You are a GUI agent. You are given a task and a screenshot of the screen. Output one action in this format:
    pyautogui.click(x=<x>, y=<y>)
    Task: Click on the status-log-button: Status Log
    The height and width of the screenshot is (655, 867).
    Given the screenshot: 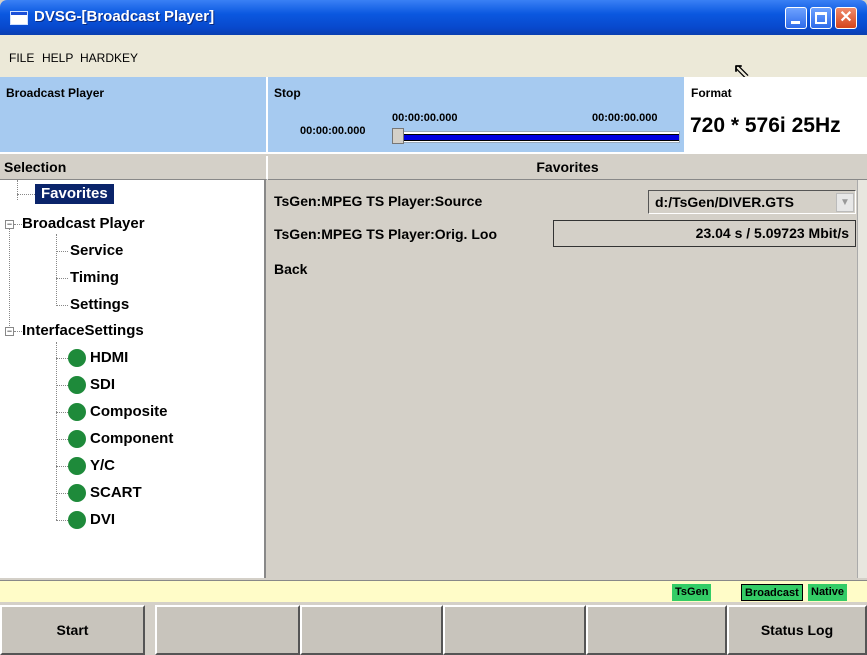 What is the action you would take?
    pyautogui.click(x=797, y=630)
    